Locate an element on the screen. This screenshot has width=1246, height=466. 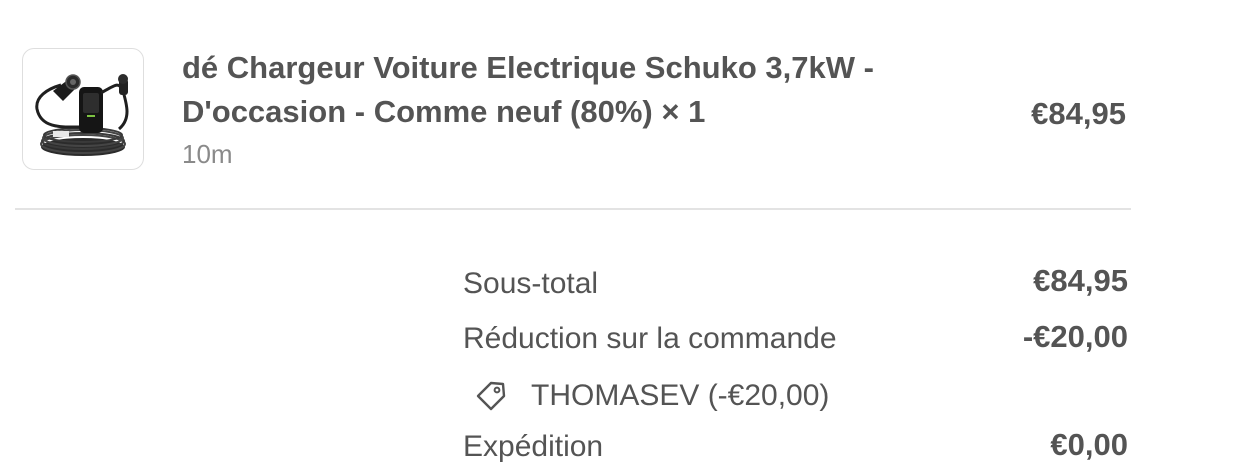
discount-value: -€20,00 is located at coordinates (1075, 336).